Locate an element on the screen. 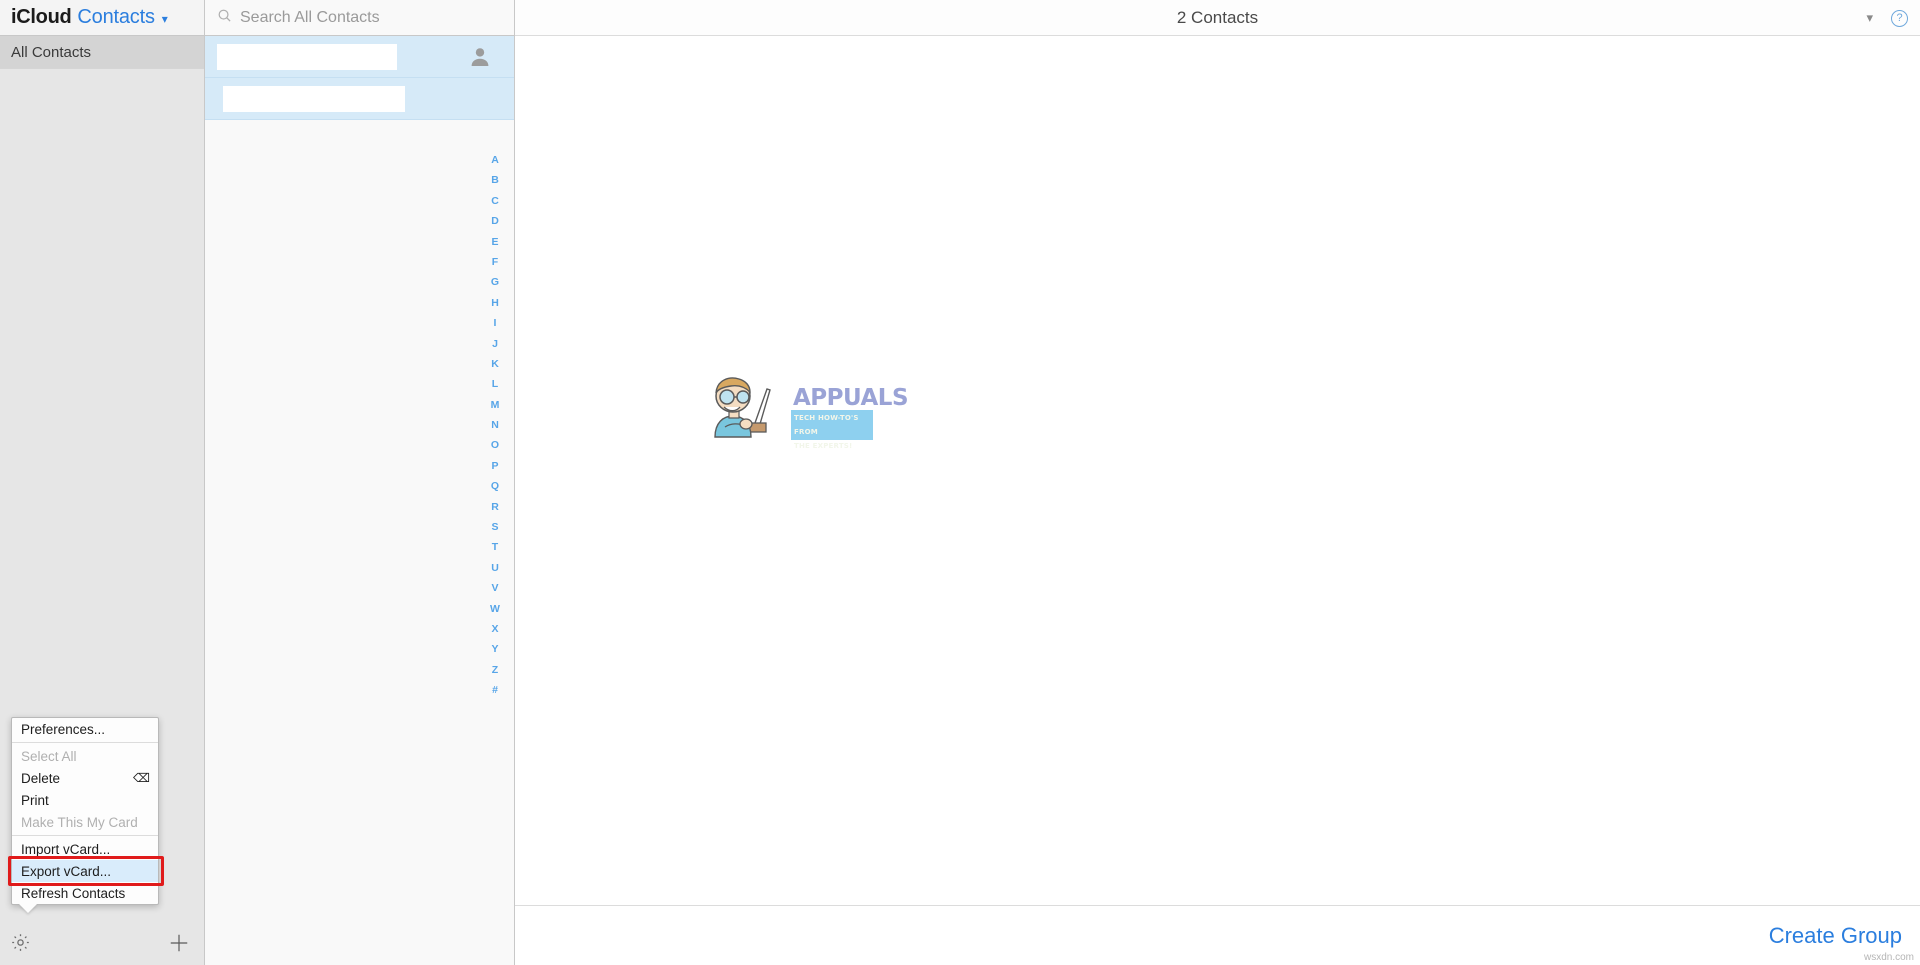  delete-shortcut-icon: ⌫ is located at coordinates (141, 778).